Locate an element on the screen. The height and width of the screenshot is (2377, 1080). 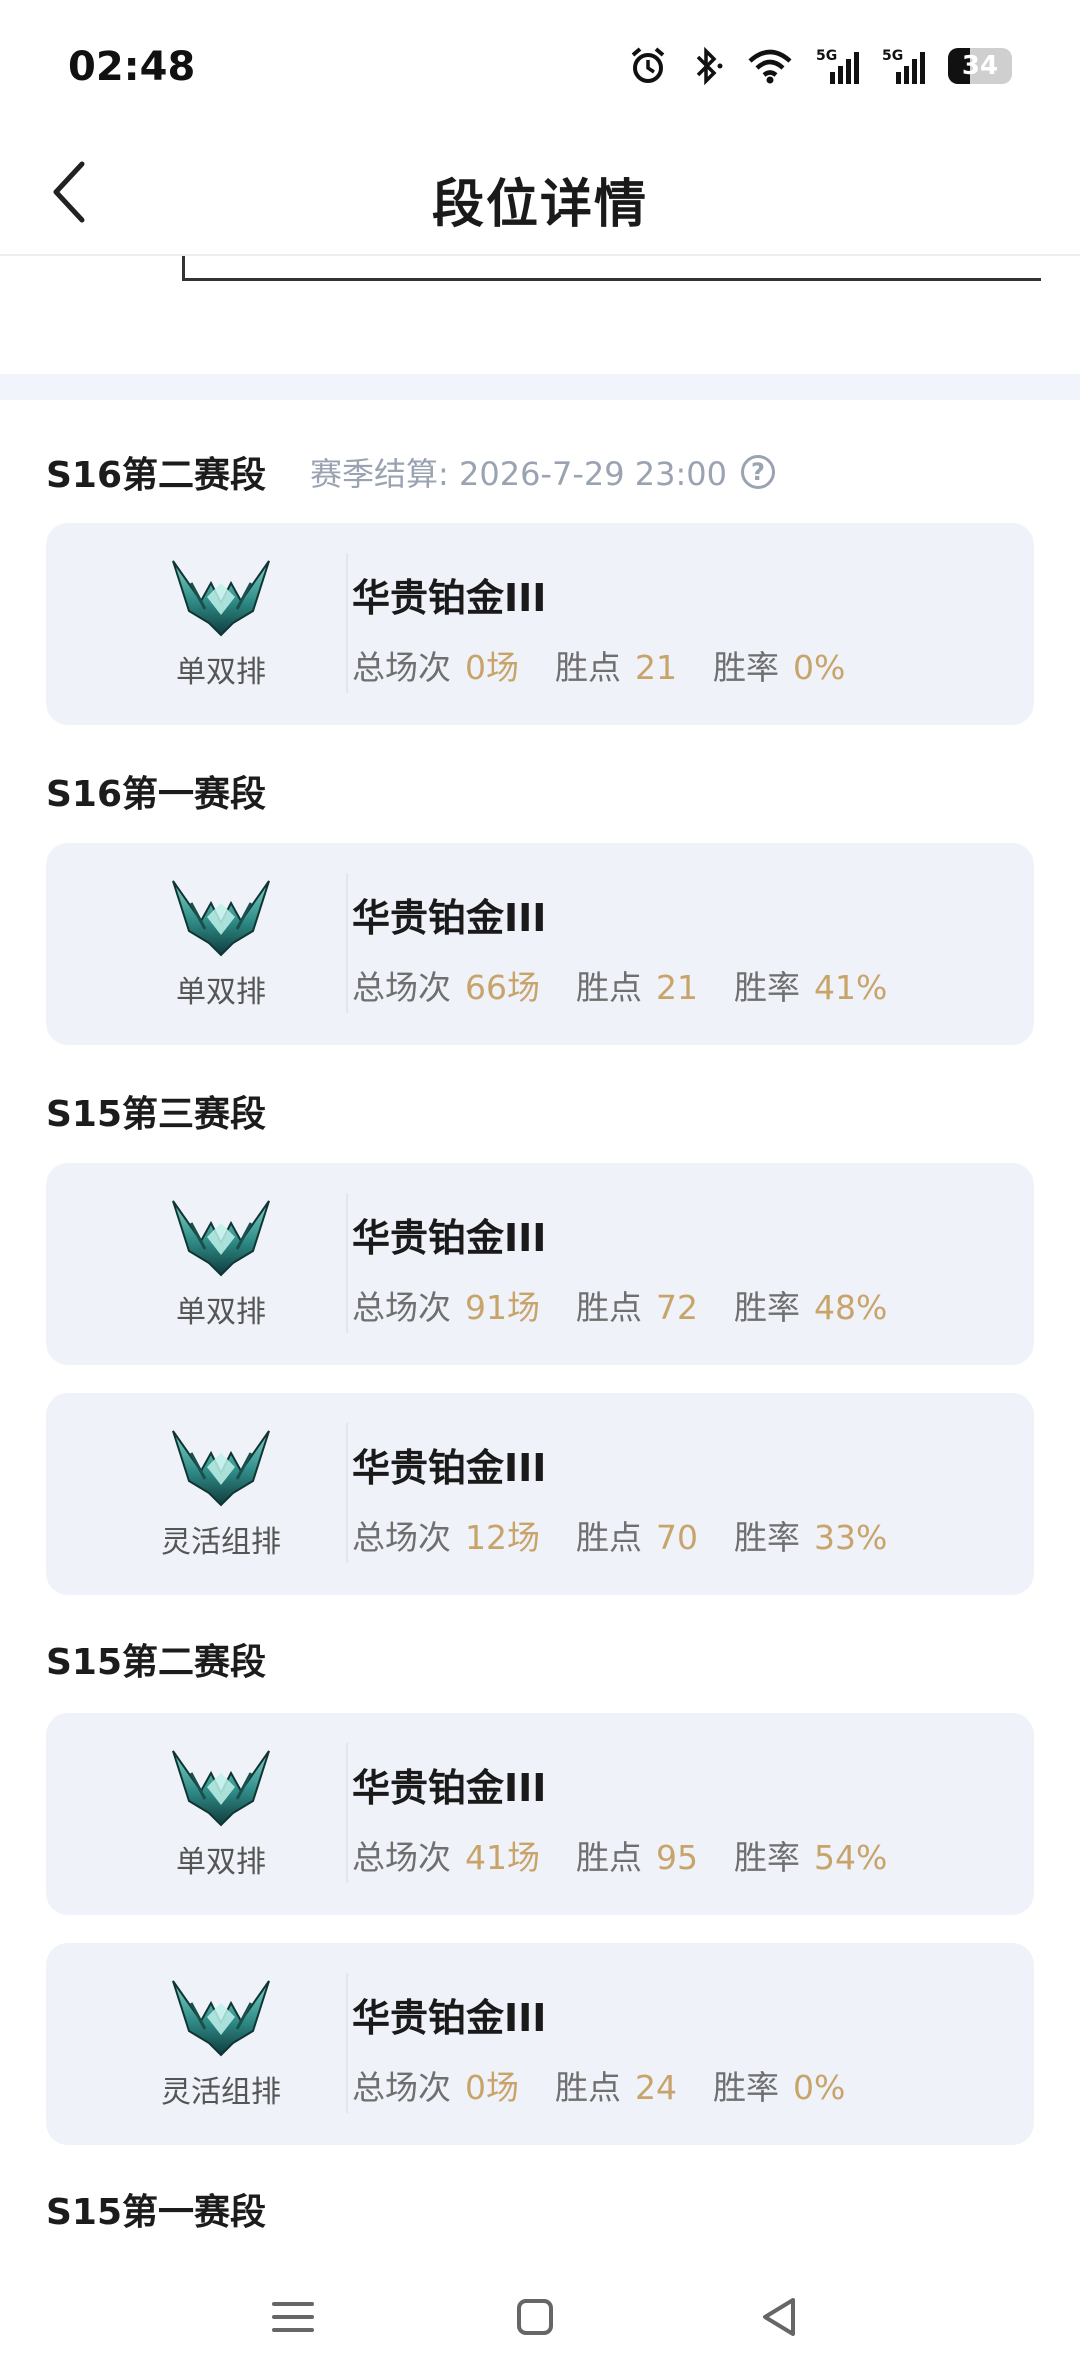
rank-card: 灵活组排 华贵铂金III 总场次 0场 胜点 24 胜率 0% is located at coordinates (540, 2044).